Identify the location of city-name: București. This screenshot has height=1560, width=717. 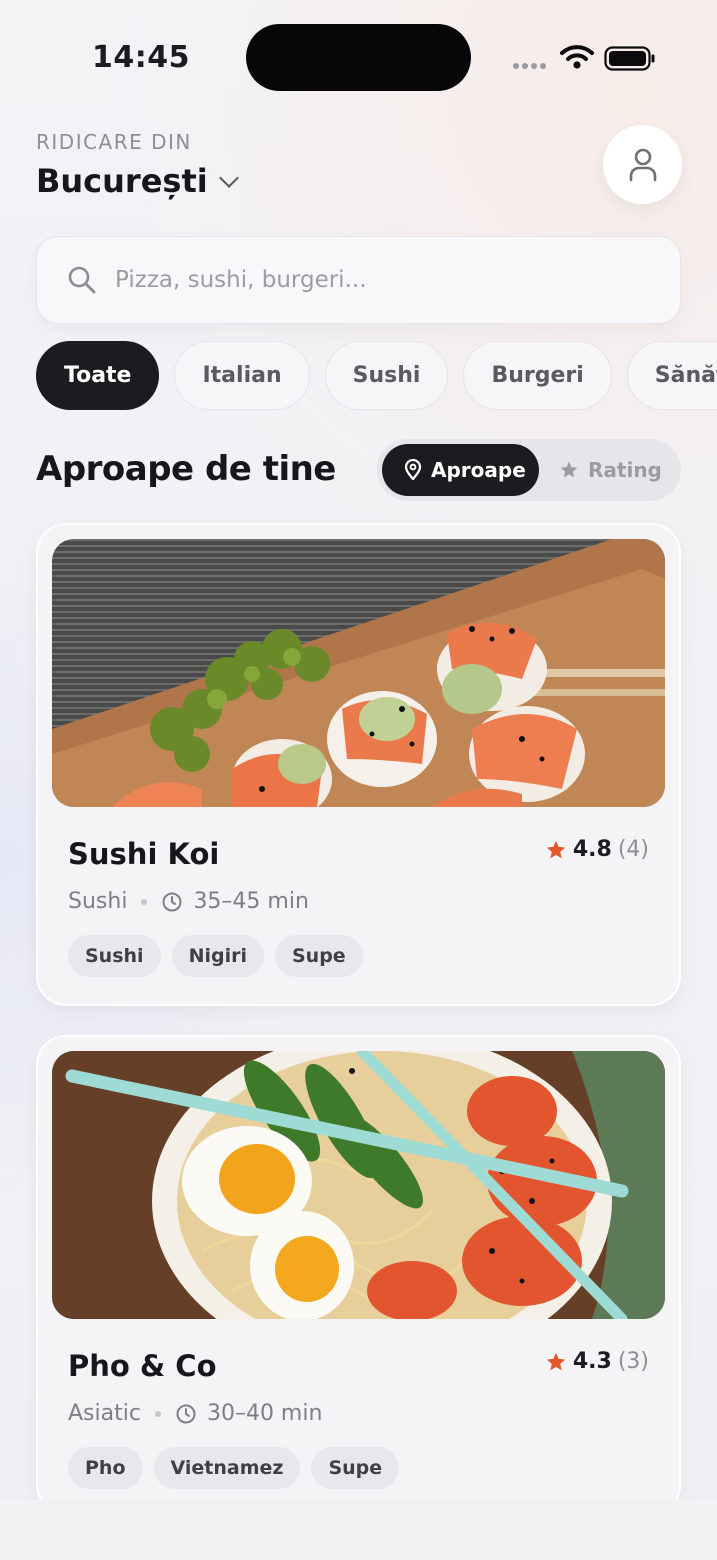
(122, 181).